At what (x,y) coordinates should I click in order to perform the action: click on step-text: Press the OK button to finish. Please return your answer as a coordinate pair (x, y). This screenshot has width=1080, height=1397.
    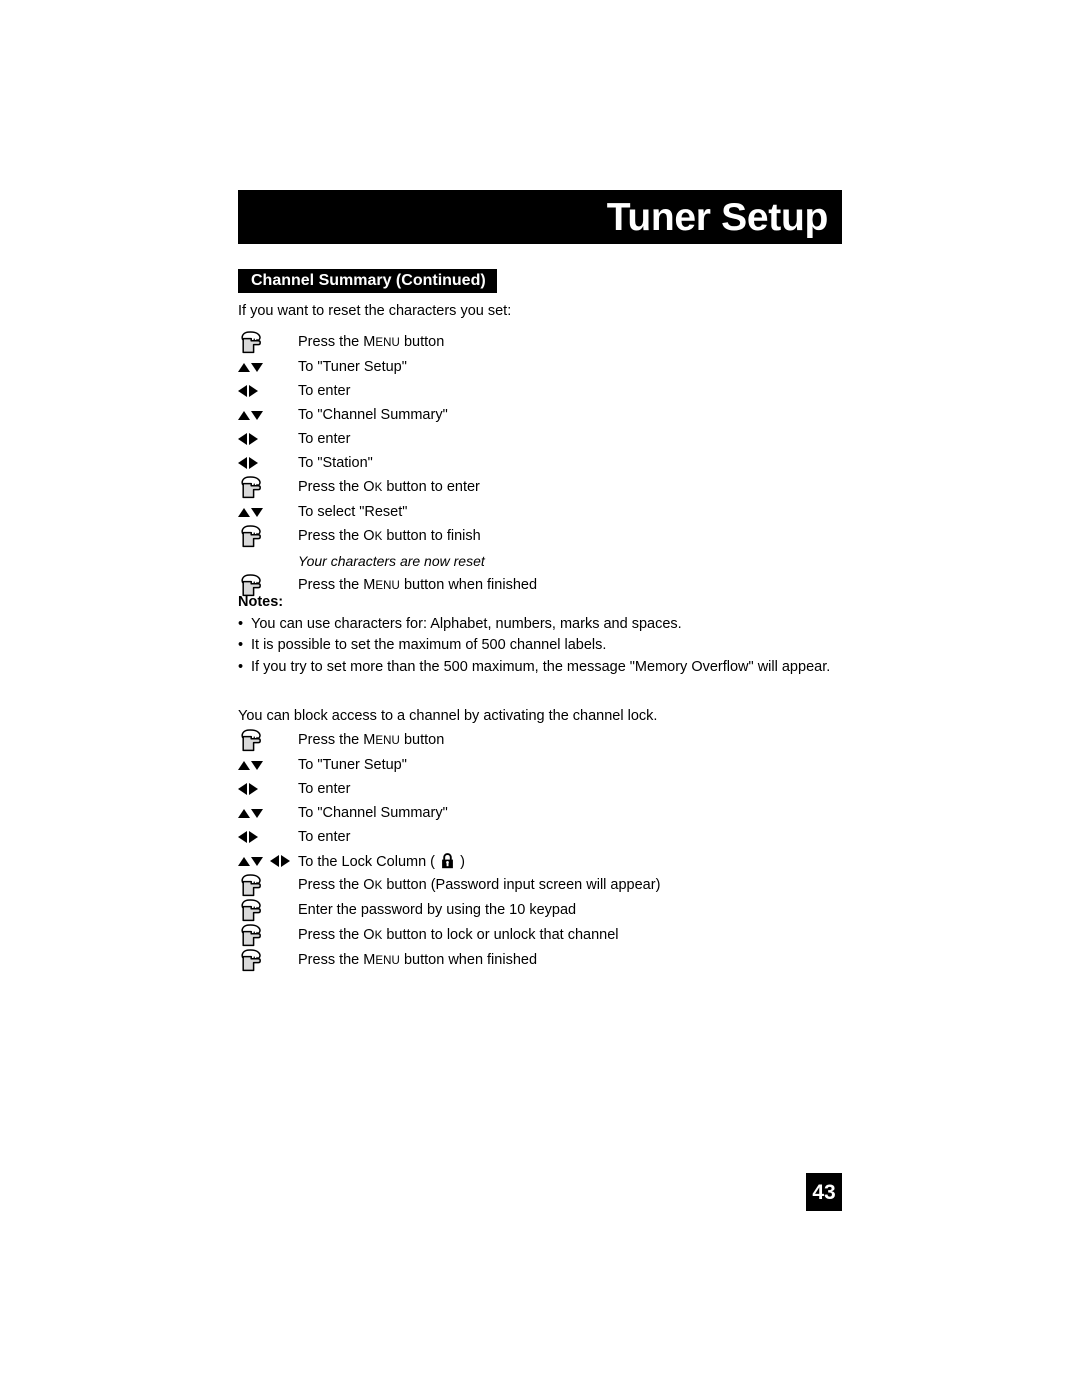
    Looking at the image, I should click on (389, 536).